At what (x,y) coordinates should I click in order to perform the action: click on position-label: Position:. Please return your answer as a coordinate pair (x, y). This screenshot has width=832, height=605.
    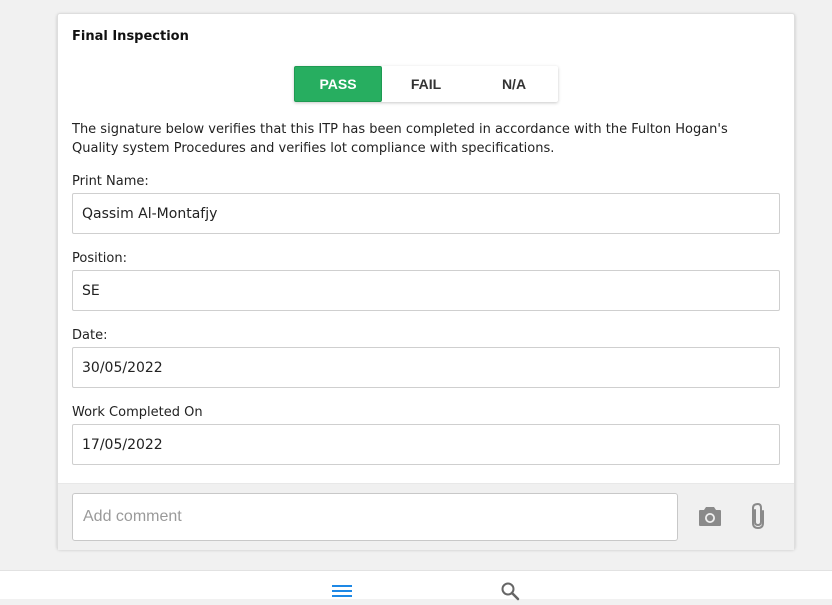
    Looking at the image, I should click on (99, 258).